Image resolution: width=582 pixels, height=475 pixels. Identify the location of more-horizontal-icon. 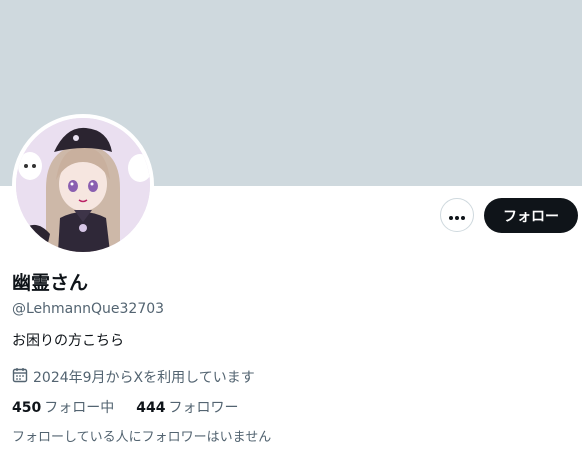
(457, 215).